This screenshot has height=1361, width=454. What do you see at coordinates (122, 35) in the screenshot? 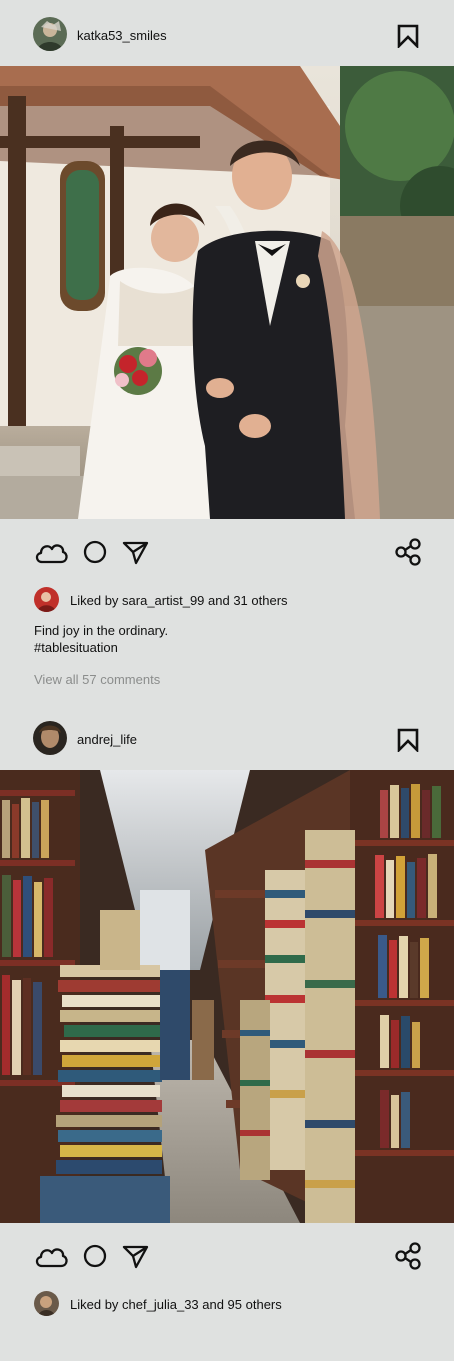
I see `post-username: katka53_smiles` at bounding box center [122, 35].